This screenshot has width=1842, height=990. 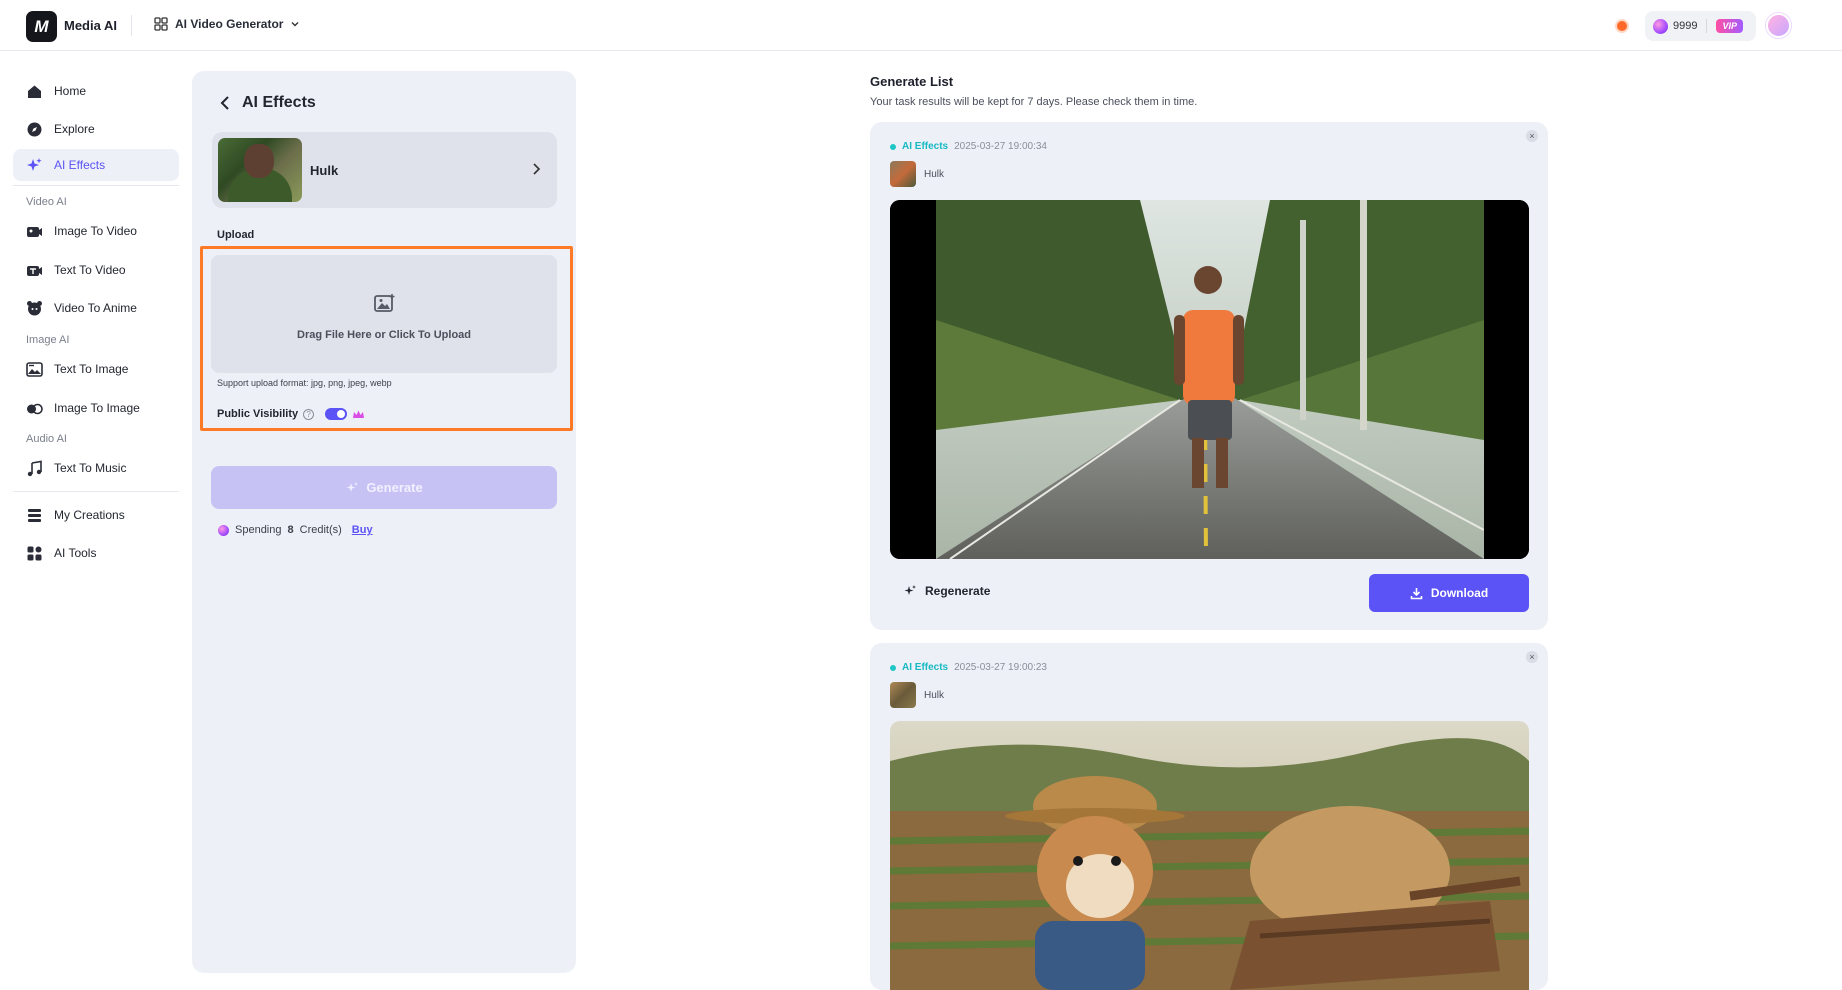 I want to click on section-label-video-ai: Video AI, so click(x=46, y=202).